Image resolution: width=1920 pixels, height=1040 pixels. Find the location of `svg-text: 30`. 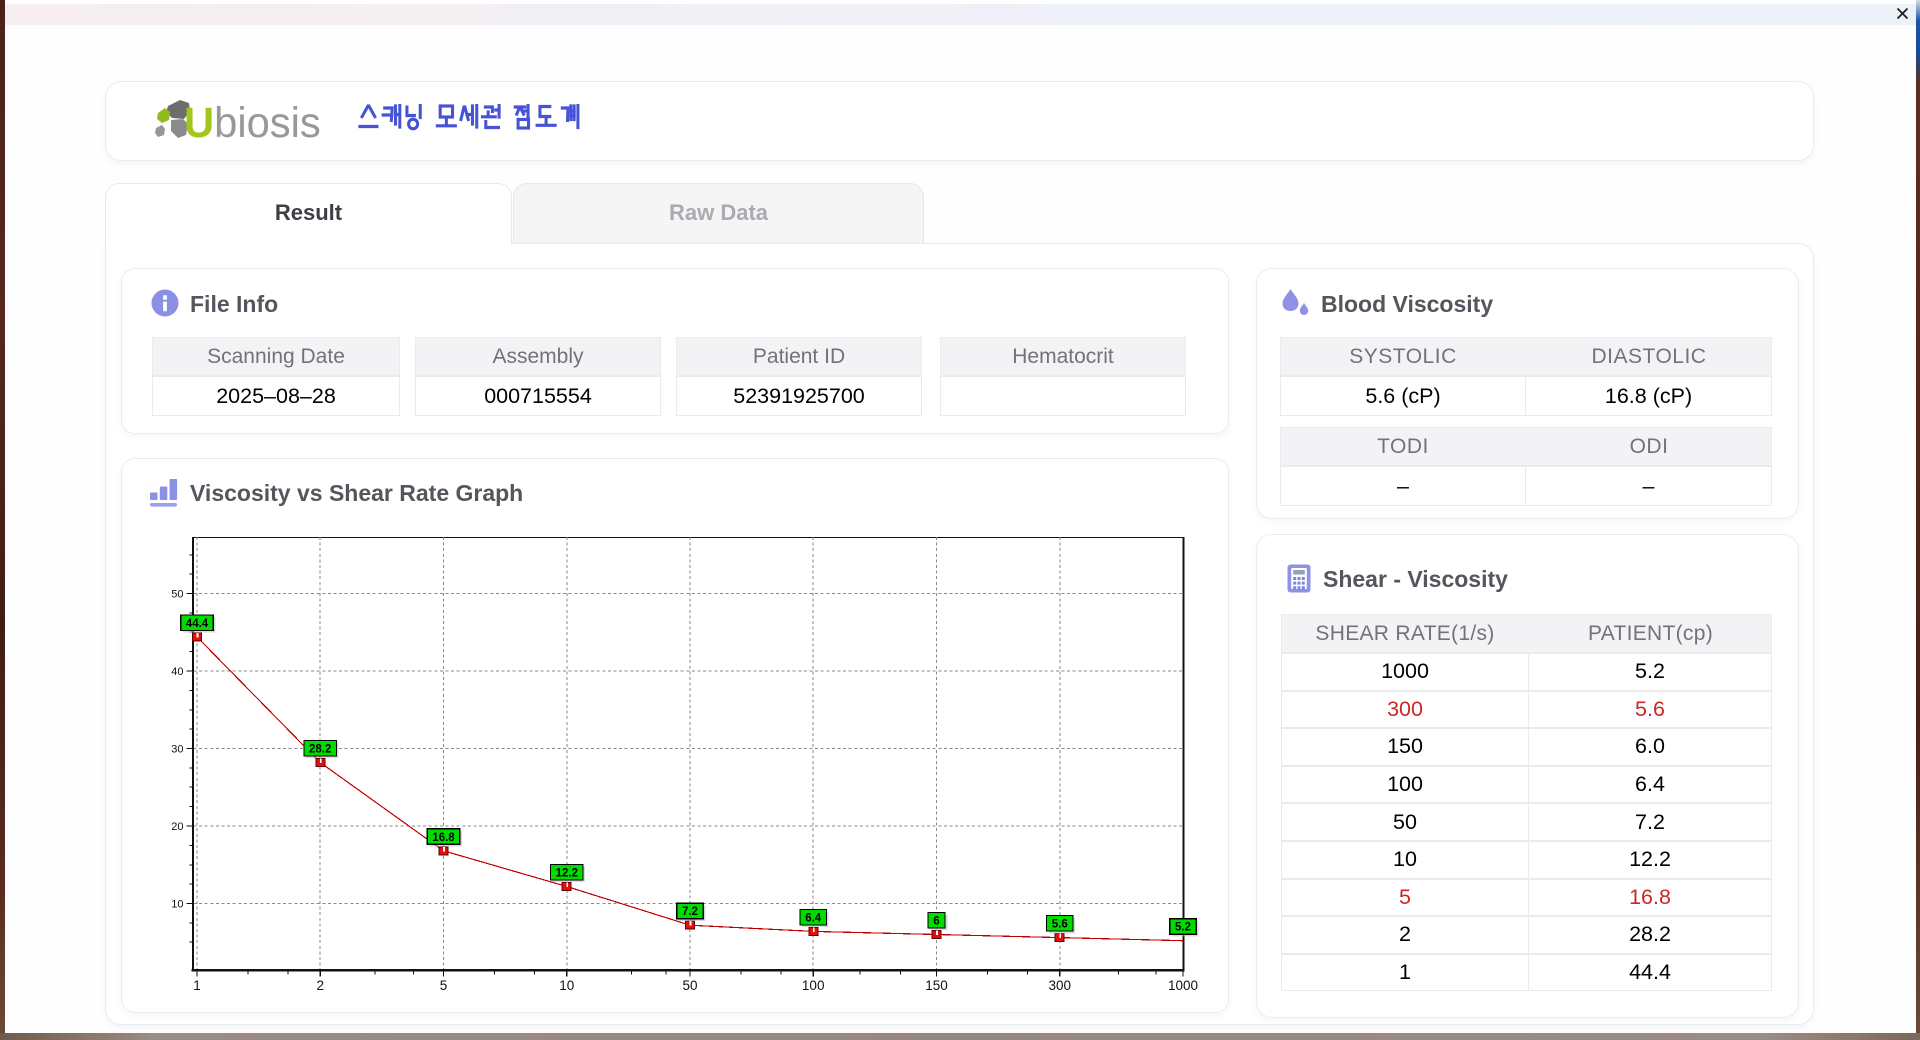

svg-text: 30 is located at coordinates (177, 749).